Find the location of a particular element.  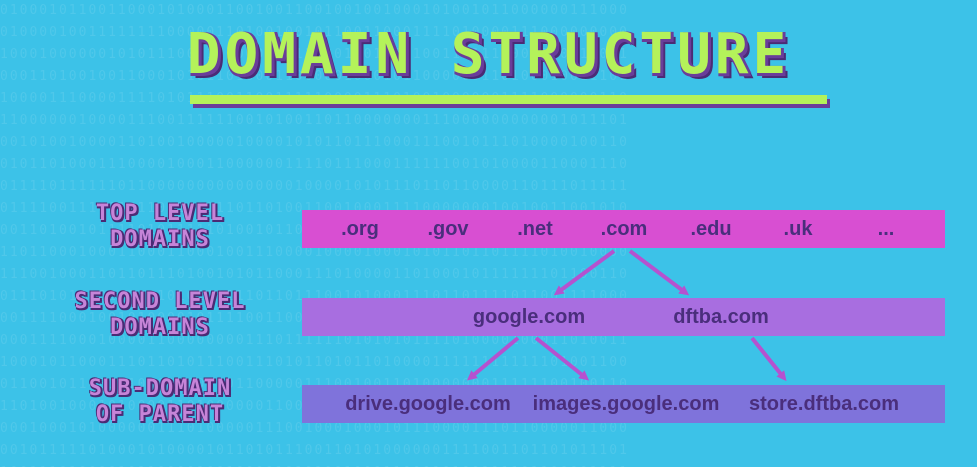

arrow-com-to-google is located at coordinates (584, 272).